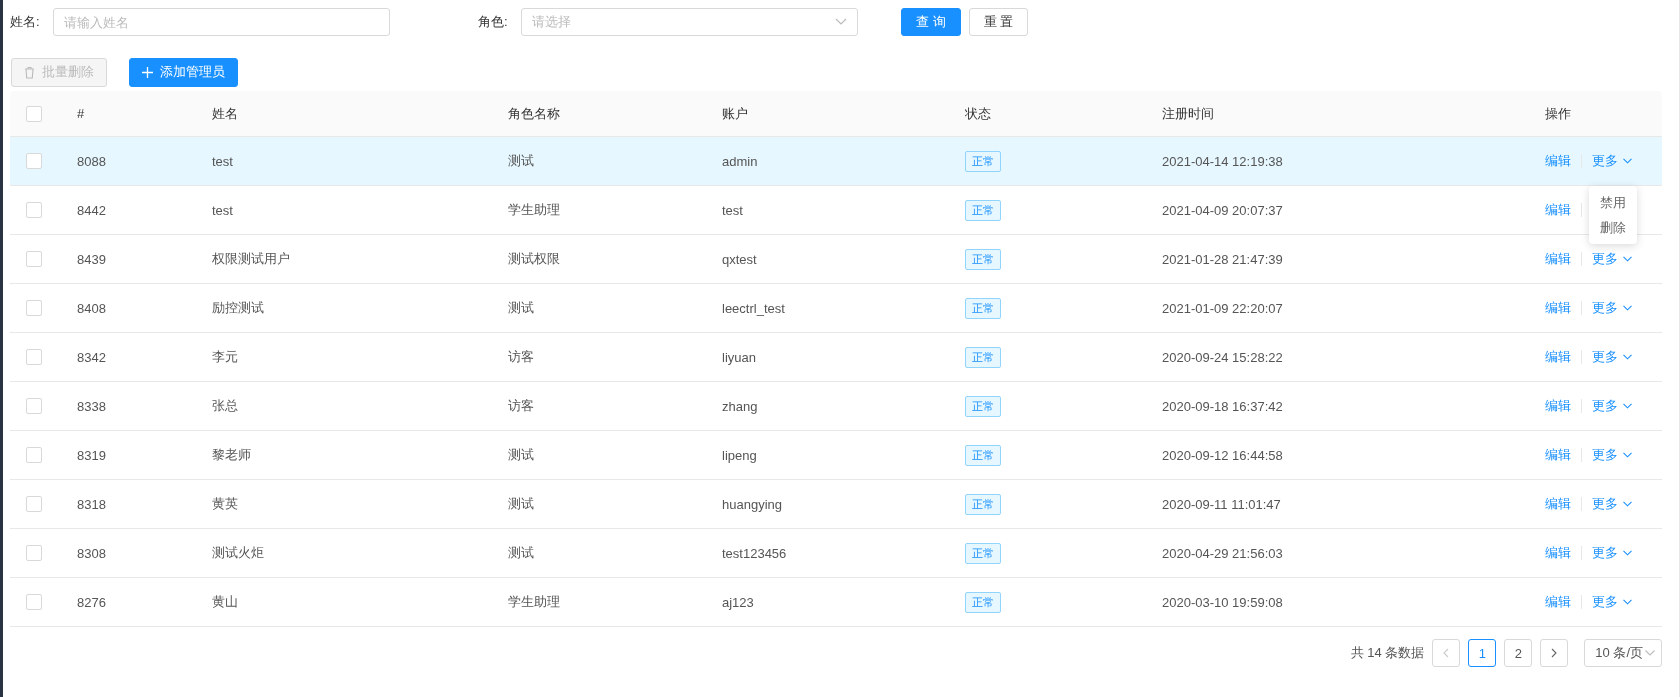 The width and height of the screenshot is (1680, 697). Describe the element at coordinates (183, 72) in the screenshot. I see `add-admin-button: 添加管理员` at that location.